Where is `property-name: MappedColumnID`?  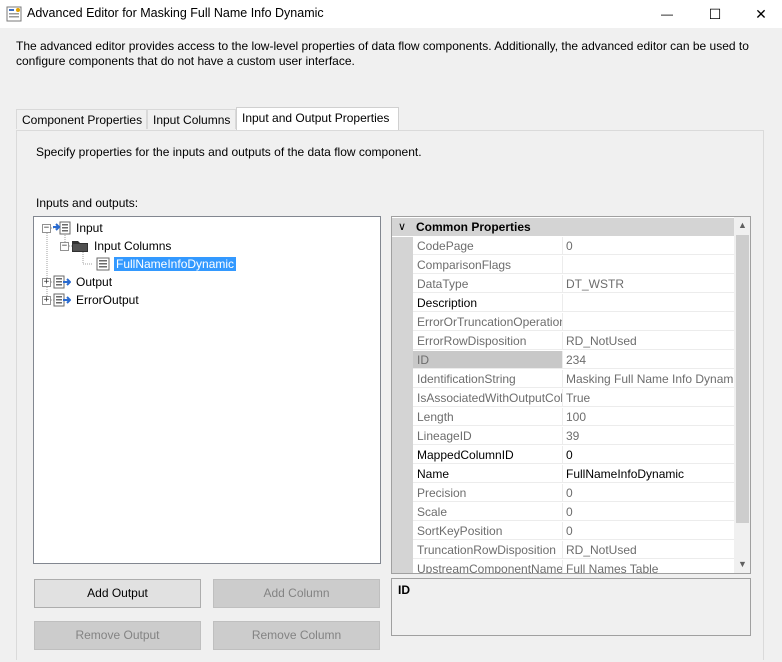
property-name: MappedColumnID is located at coordinates (488, 455).